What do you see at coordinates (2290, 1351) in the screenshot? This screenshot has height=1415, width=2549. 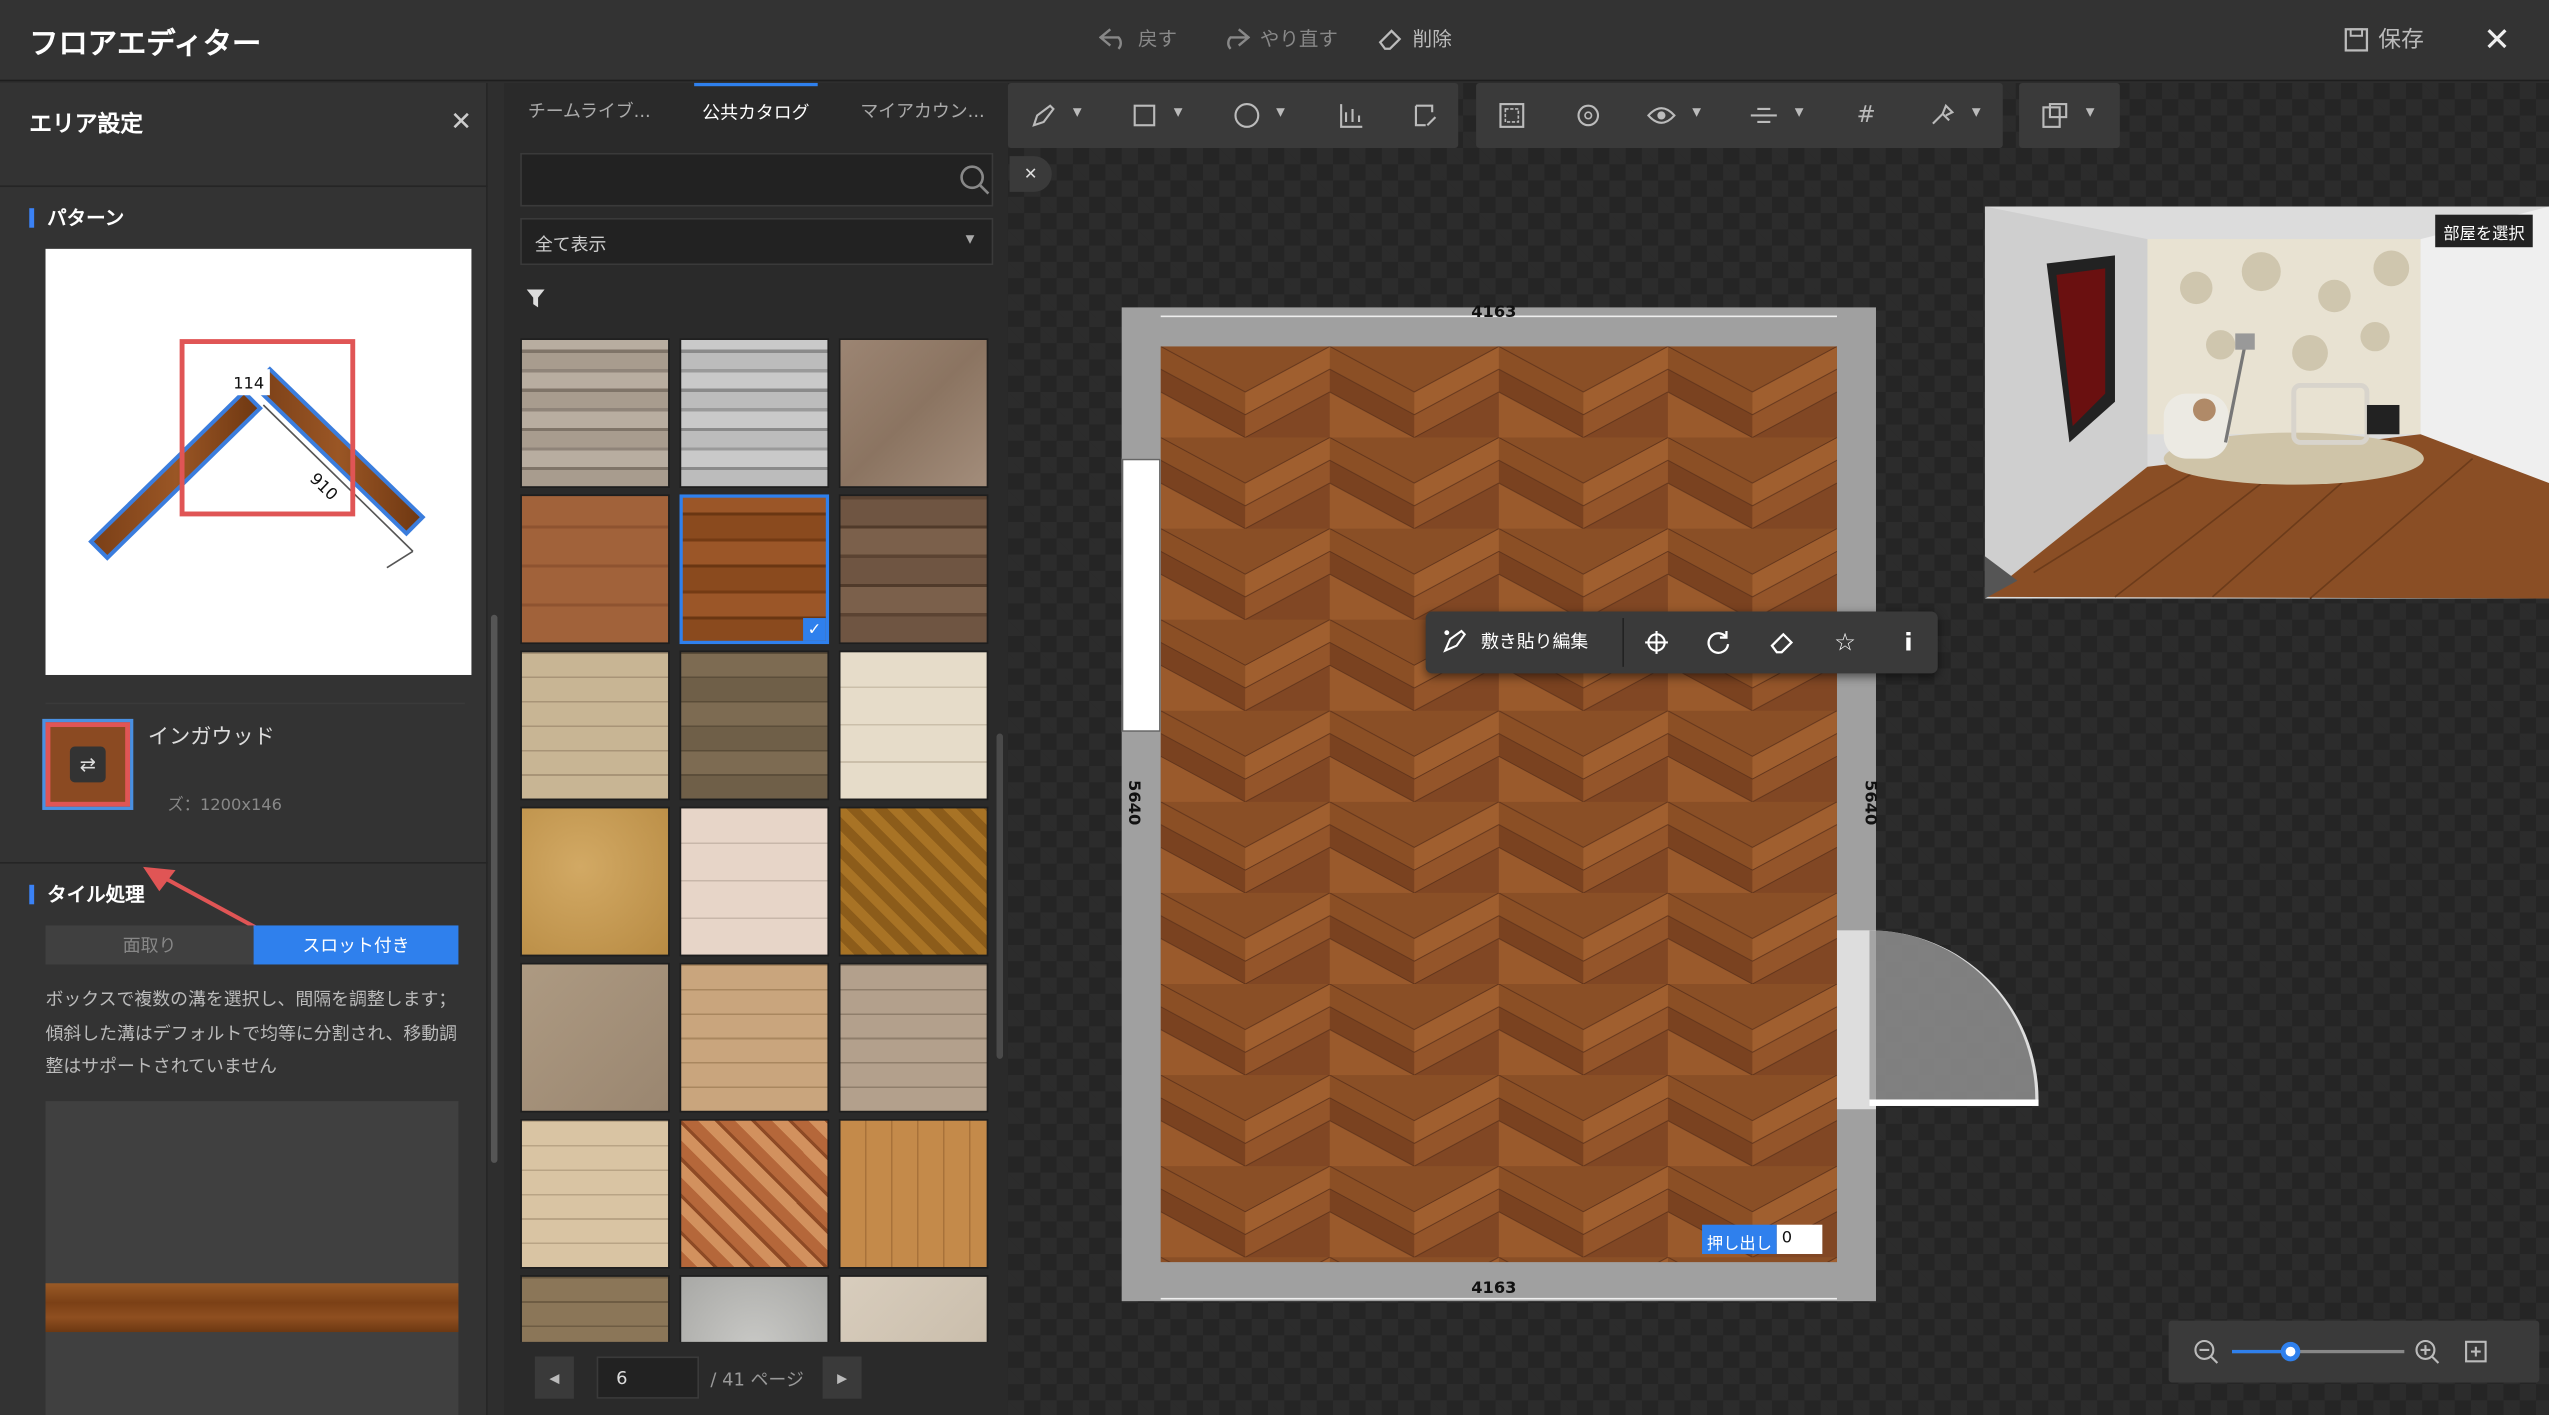 I see `zoom-slider-thumb` at bounding box center [2290, 1351].